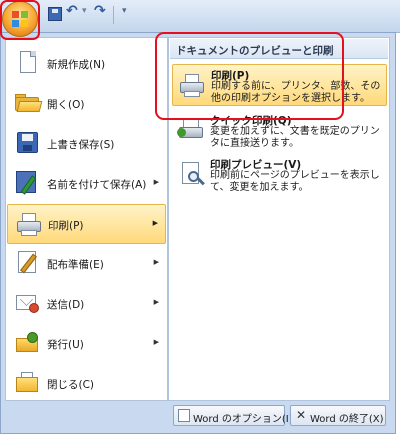 The width and height of the screenshot is (400, 434). Describe the element at coordinates (28, 183) in the screenshot. I see `save-as-icon` at that location.